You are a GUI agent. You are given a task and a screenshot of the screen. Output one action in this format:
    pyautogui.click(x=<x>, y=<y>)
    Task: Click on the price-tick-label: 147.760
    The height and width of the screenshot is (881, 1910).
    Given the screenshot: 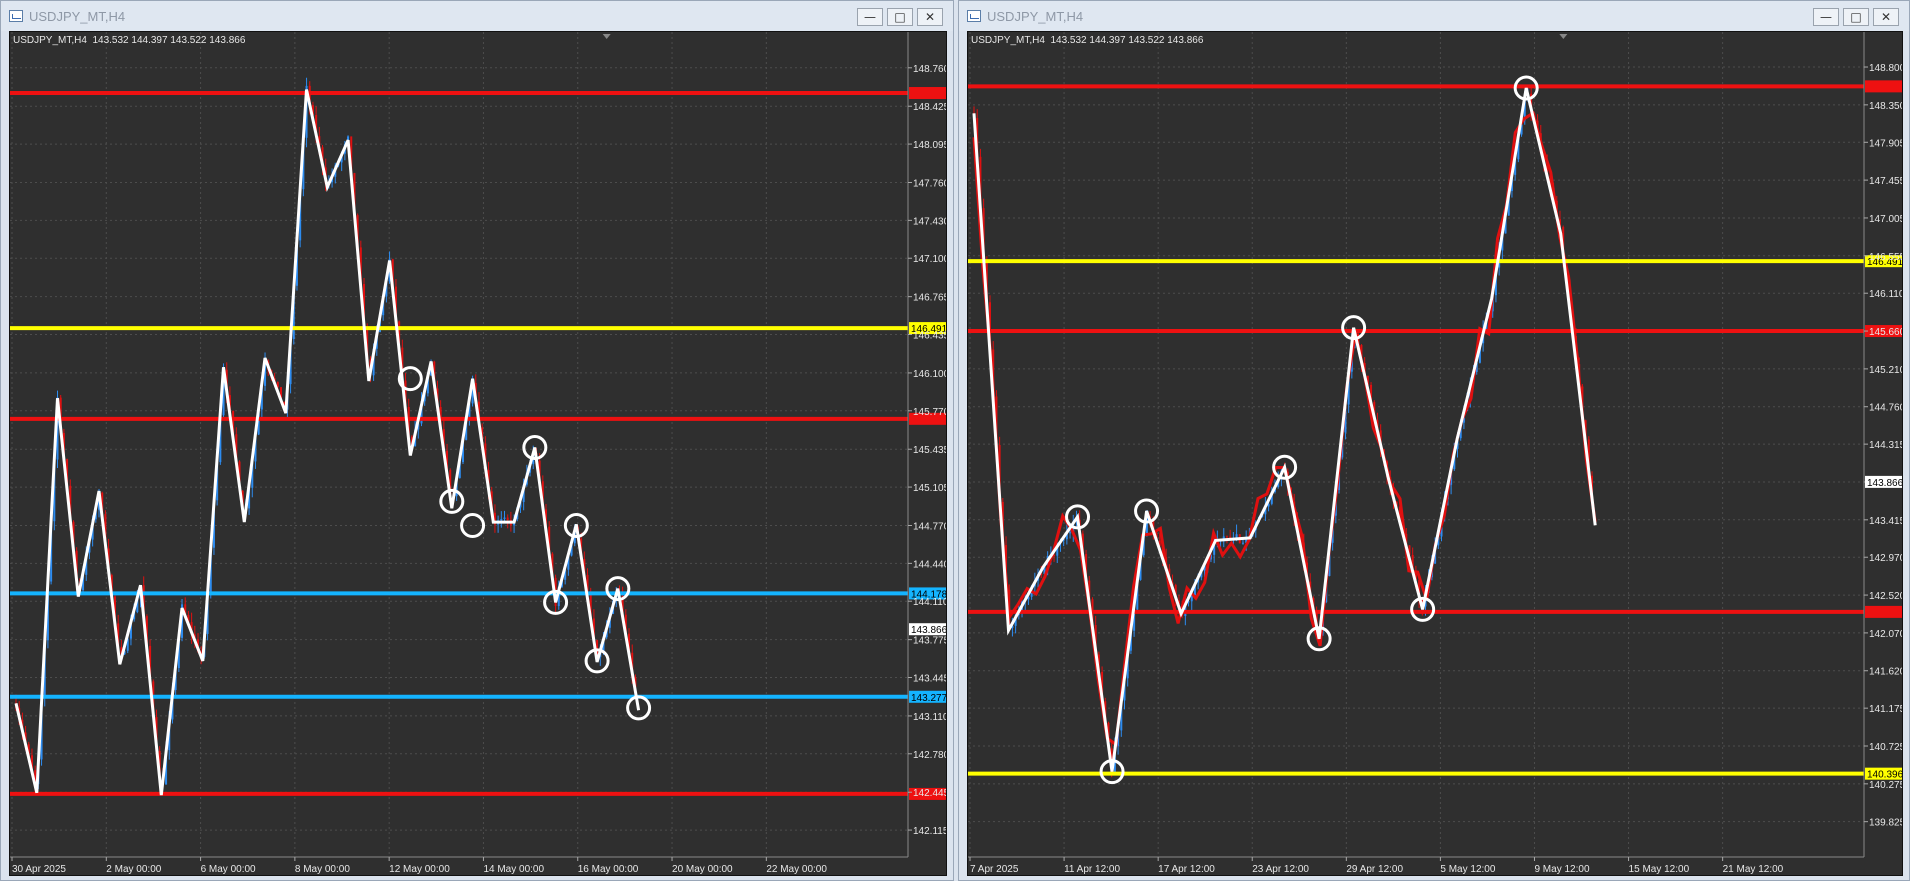 What is the action you would take?
    pyautogui.click(x=930, y=184)
    